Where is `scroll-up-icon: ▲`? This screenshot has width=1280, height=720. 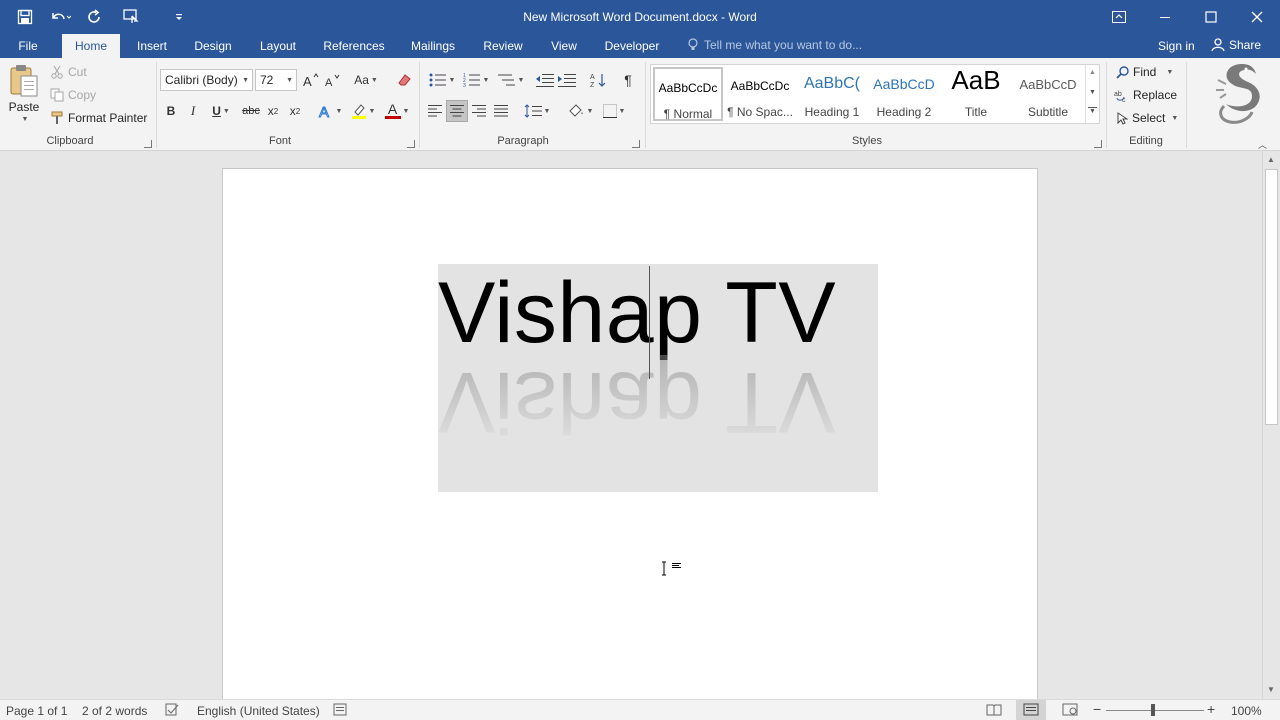 scroll-up-icon: ▲ is located at coordinates (1271, 159).